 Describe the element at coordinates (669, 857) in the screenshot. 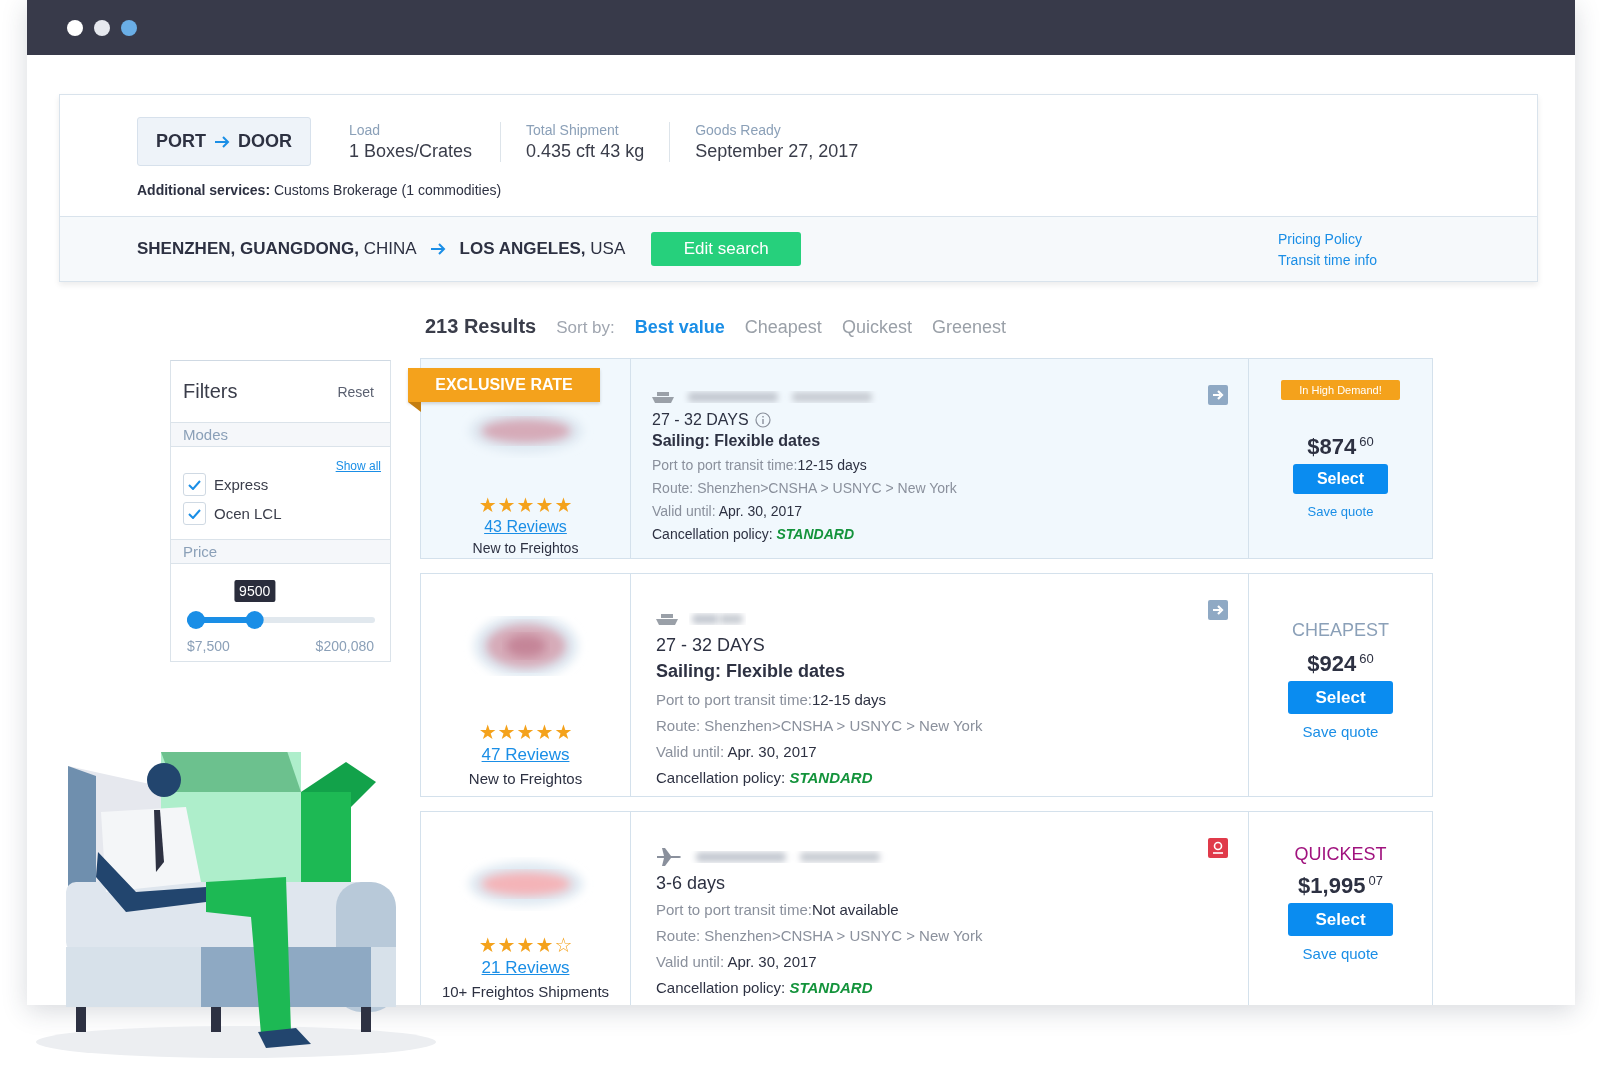

I see `airplane-icon` at that location.